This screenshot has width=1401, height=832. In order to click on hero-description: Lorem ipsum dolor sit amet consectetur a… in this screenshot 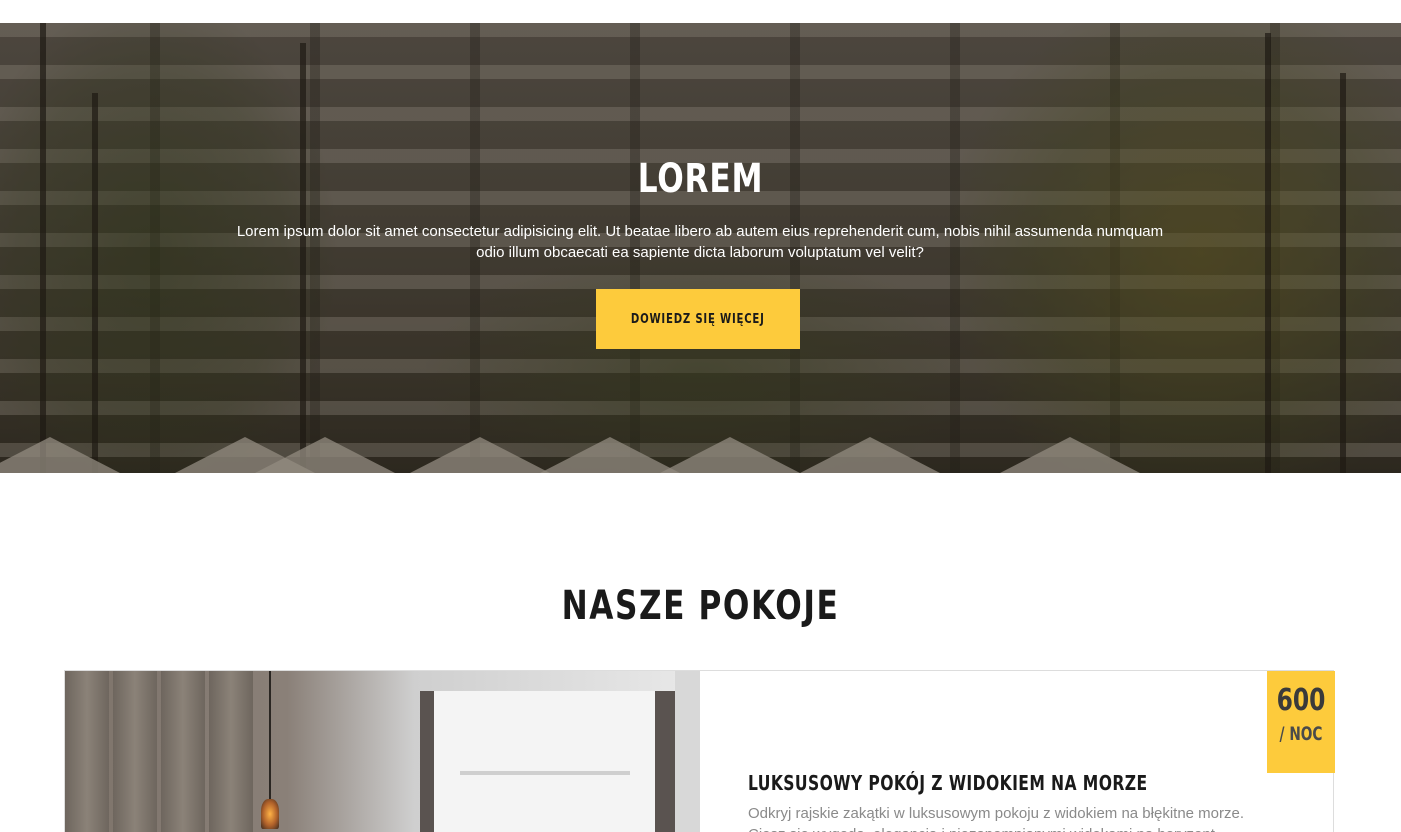, I will do `click(700, 242)`.